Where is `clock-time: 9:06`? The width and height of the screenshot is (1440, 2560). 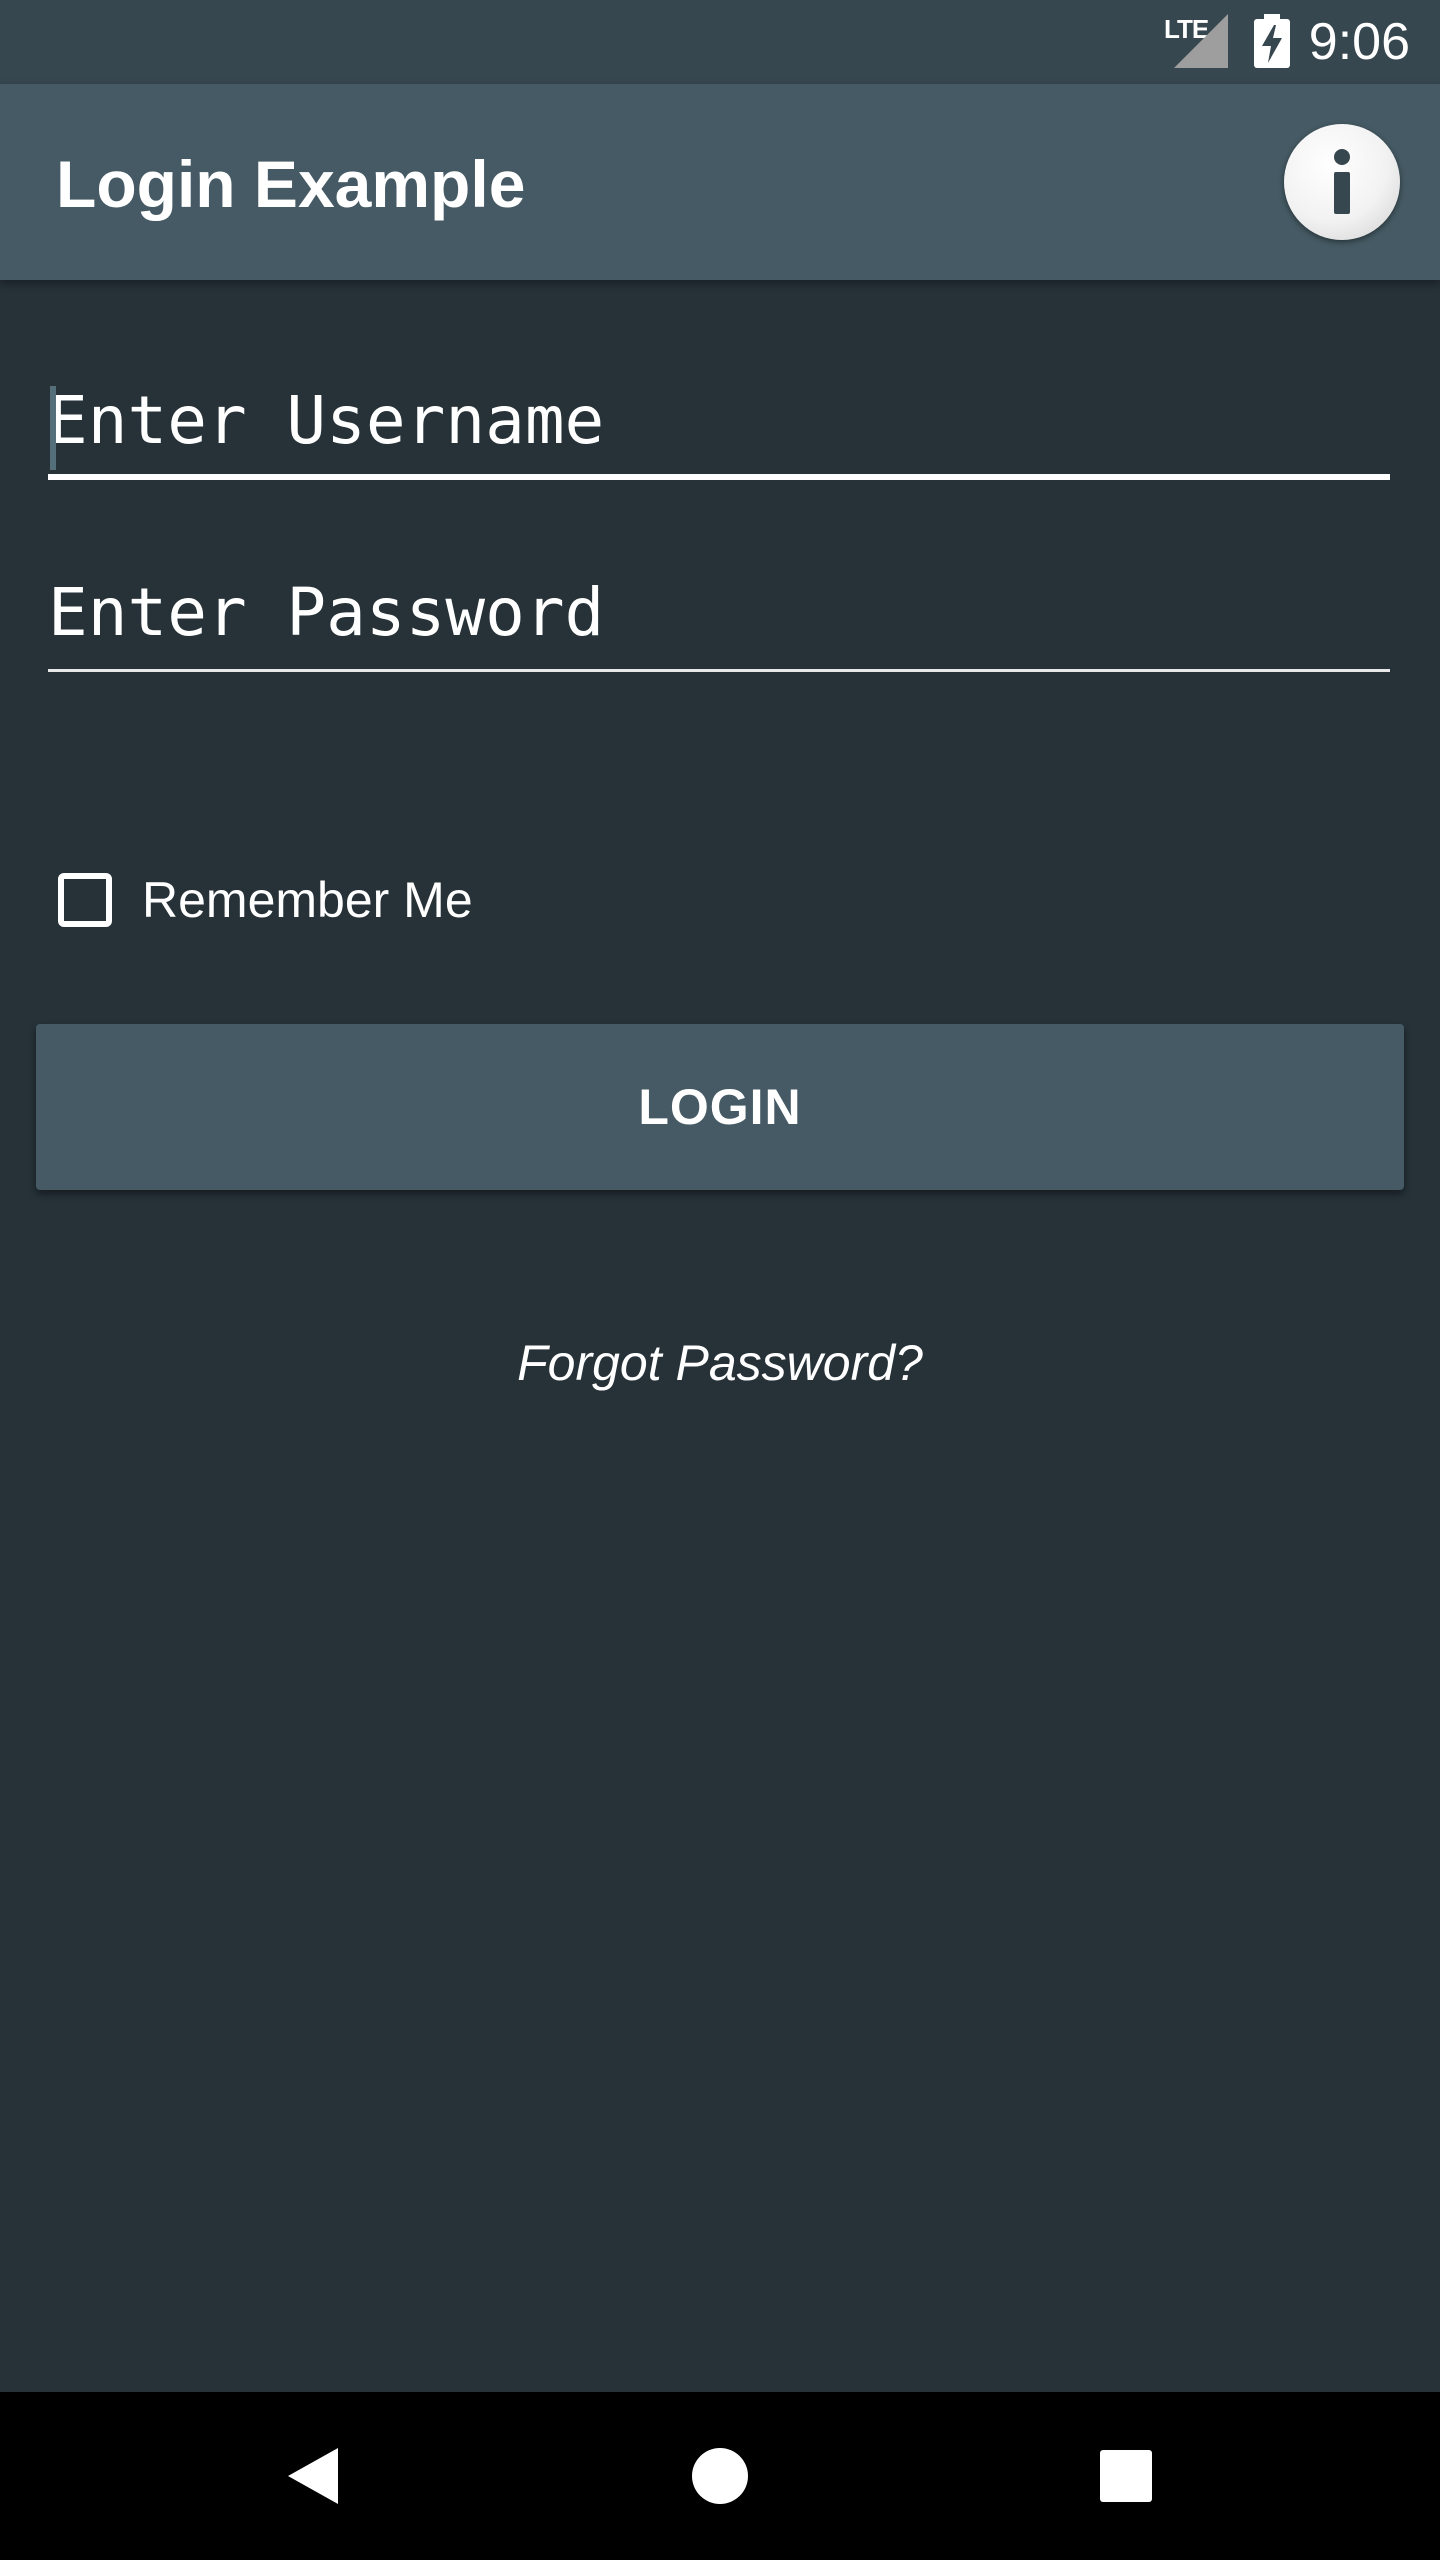 clock-time: 9:06 is located at coordinates (1359, 42).